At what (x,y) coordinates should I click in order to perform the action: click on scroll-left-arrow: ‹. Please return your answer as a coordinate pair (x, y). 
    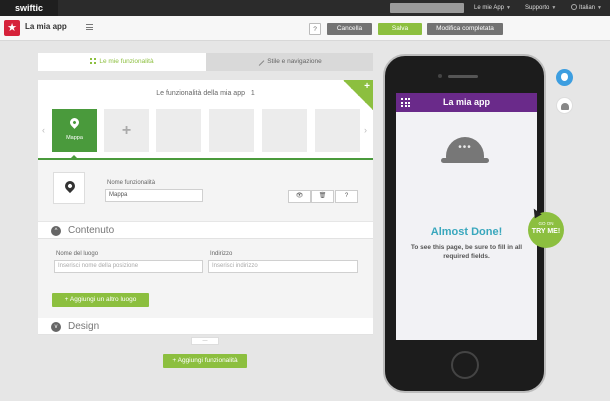
    Looking at the image, I should click on (43, 130).